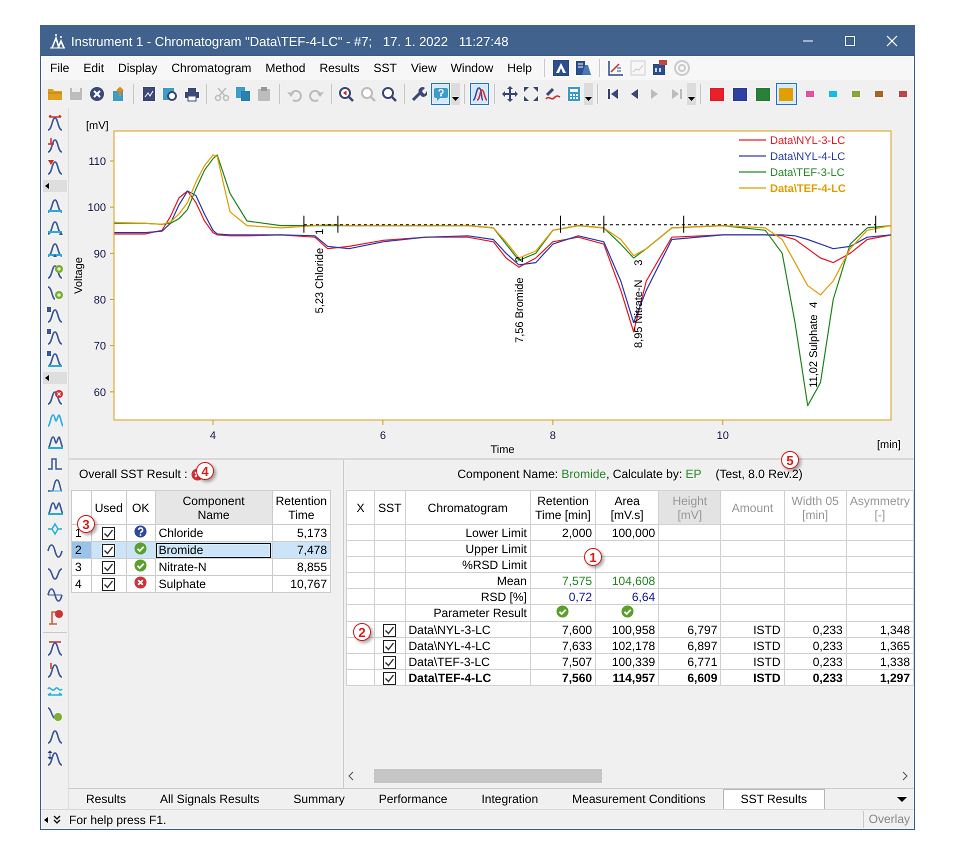  I want to click on move-peak-icon, so click(54, 670).